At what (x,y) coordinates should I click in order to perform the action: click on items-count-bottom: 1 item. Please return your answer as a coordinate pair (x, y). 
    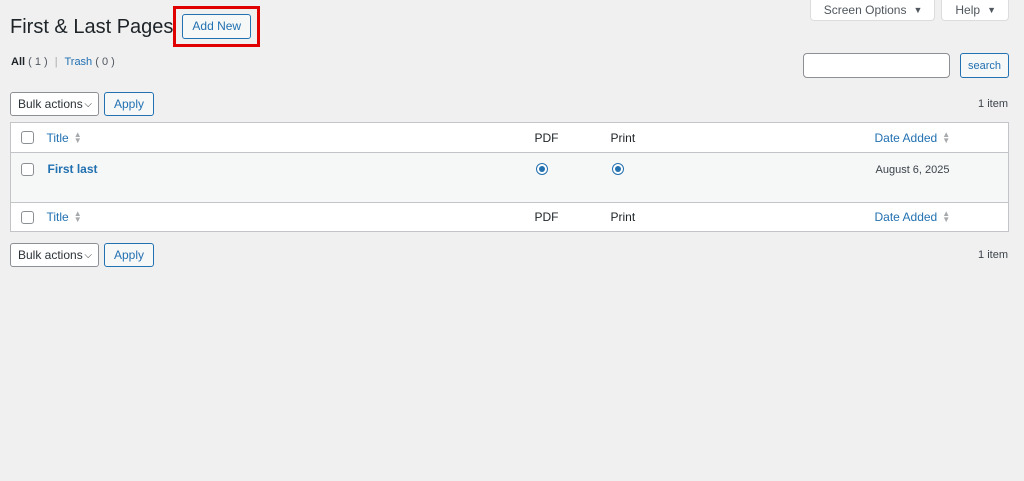
    Looking at the image, I should click on (993, 255).